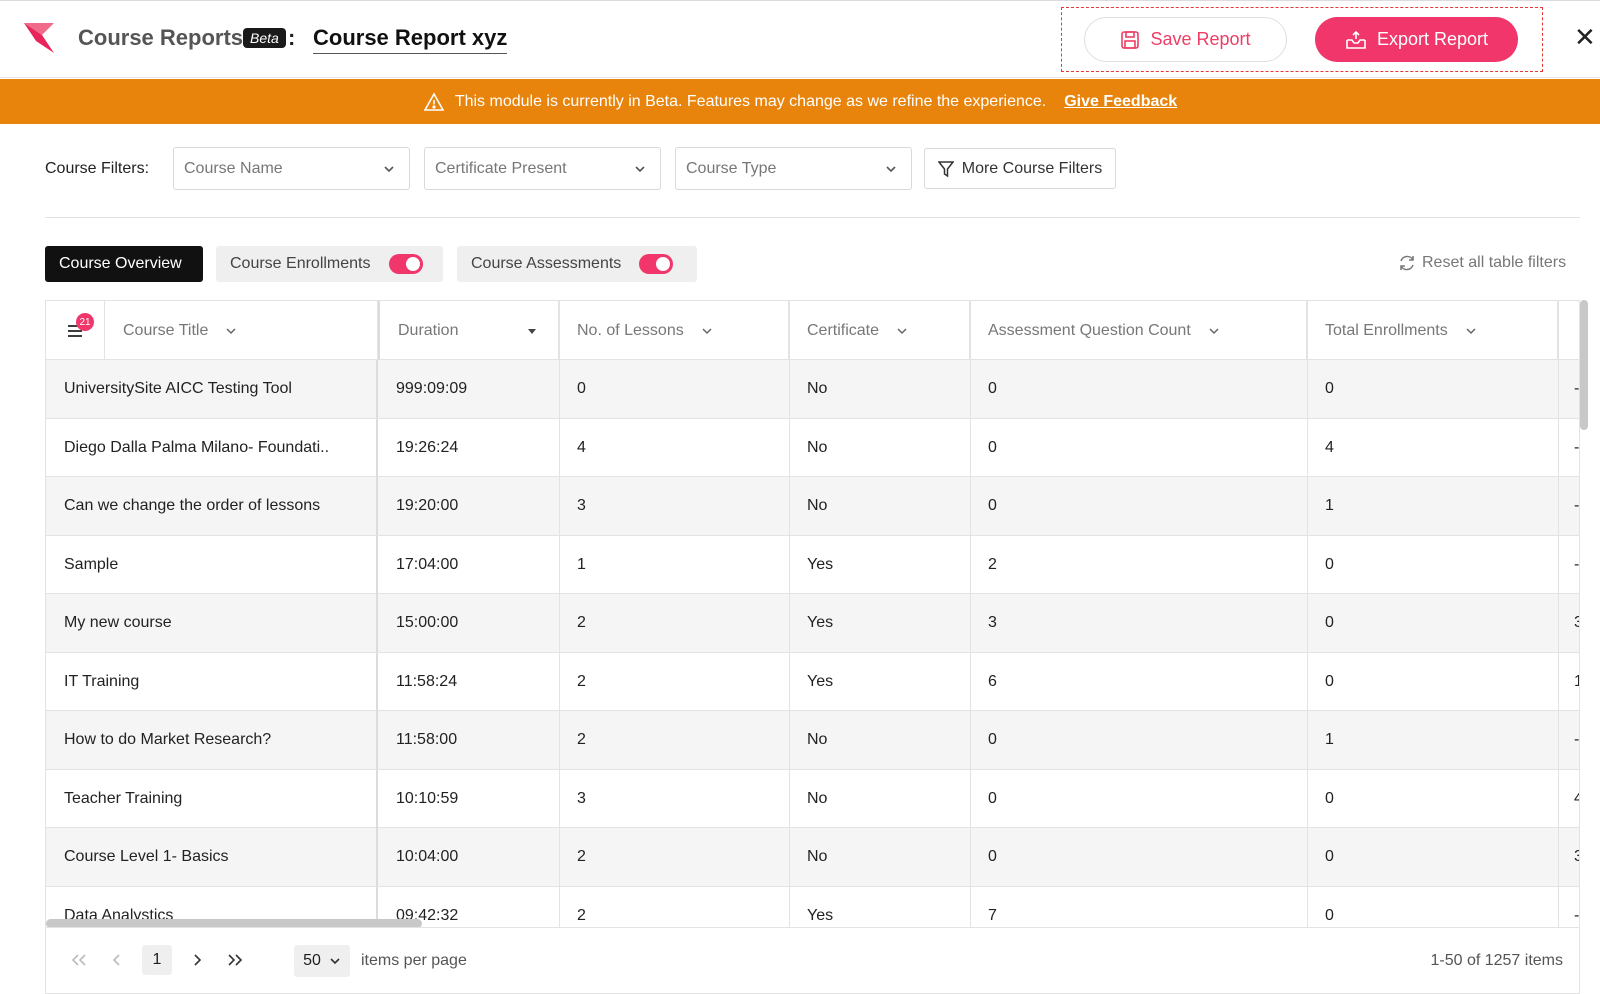 The width and height of the screenshot is (1600, 994). Describe the element at coordinates (1020, 168) in the screenshot. I see `more-course-filters-button: More Course Filters` at that location.